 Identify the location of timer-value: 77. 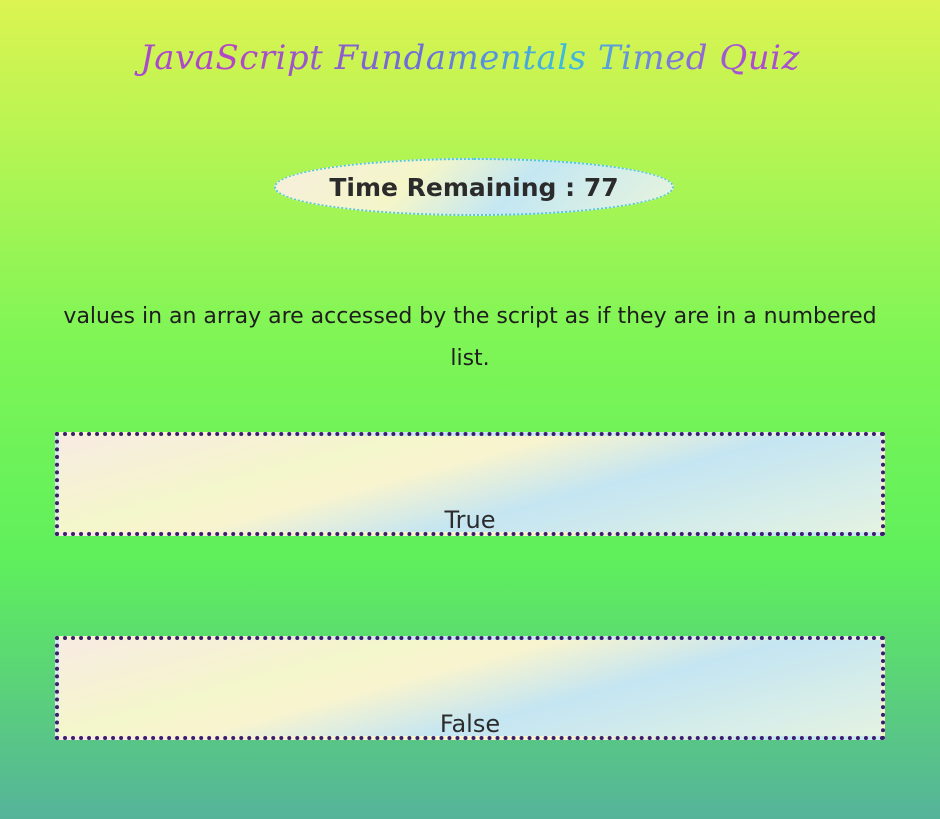
(601, 187).